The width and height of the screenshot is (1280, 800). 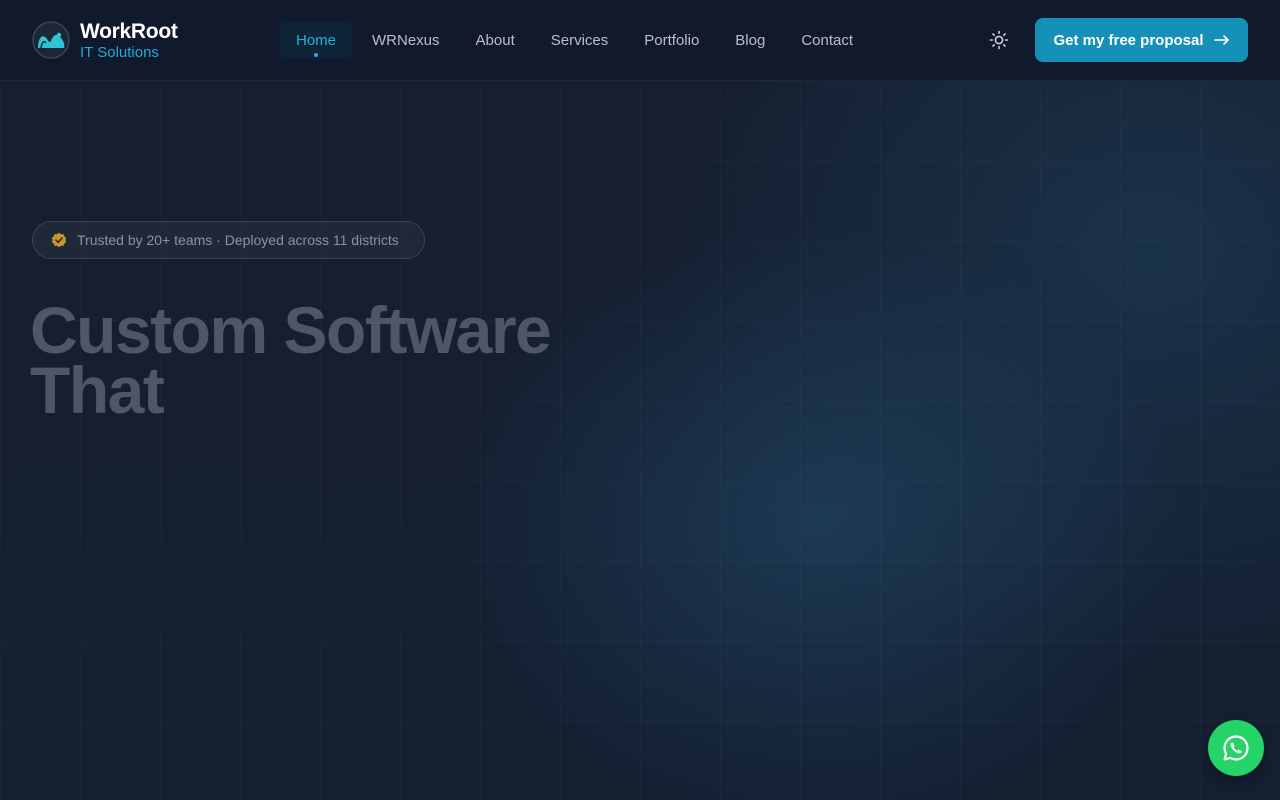 I want to click on get-proposal-button: Get my free proposal, so click(x=1141, y=40).